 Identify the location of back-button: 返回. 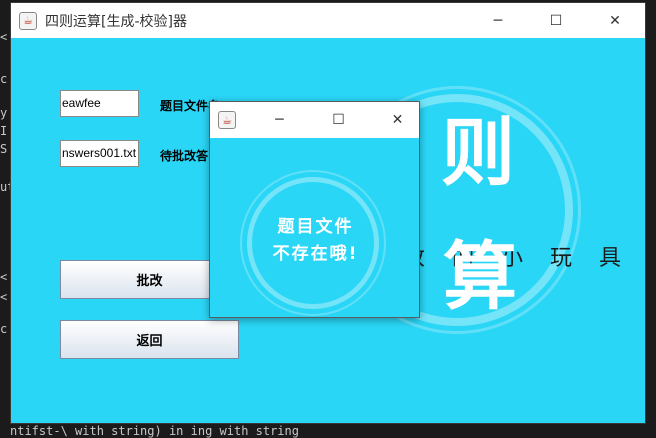
(149, 339).